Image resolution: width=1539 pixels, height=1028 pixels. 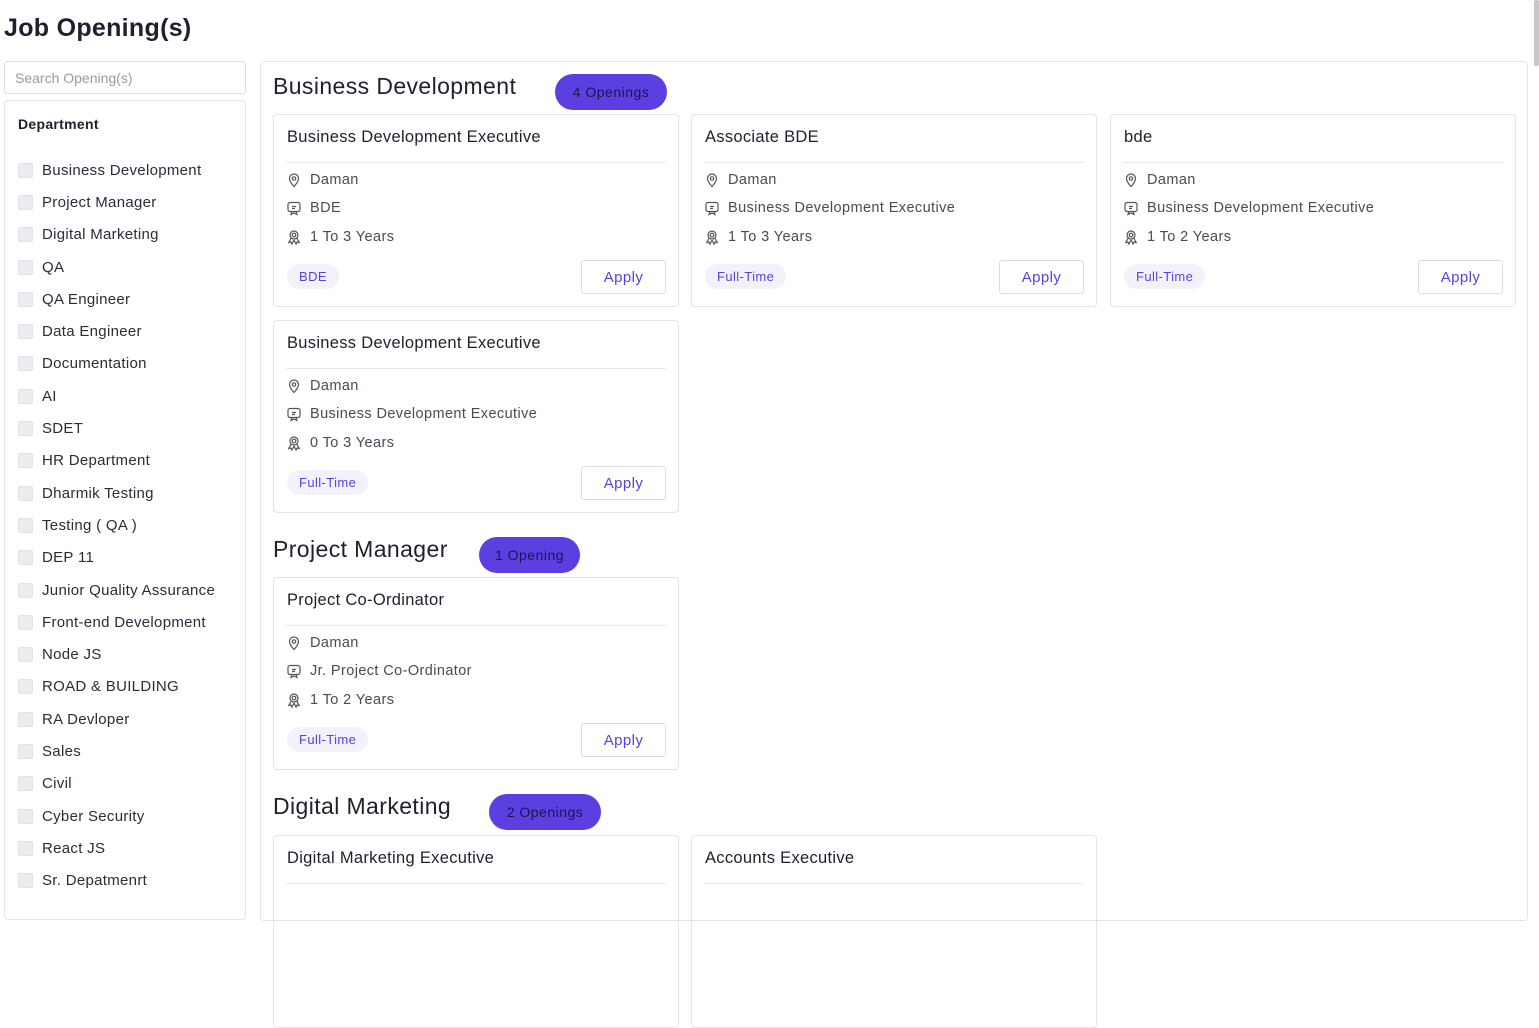 What do you see at coordinates (894, 931) in the screenshot?
I see `job-card: Accounts Executive` at bounding box center [894, 931].